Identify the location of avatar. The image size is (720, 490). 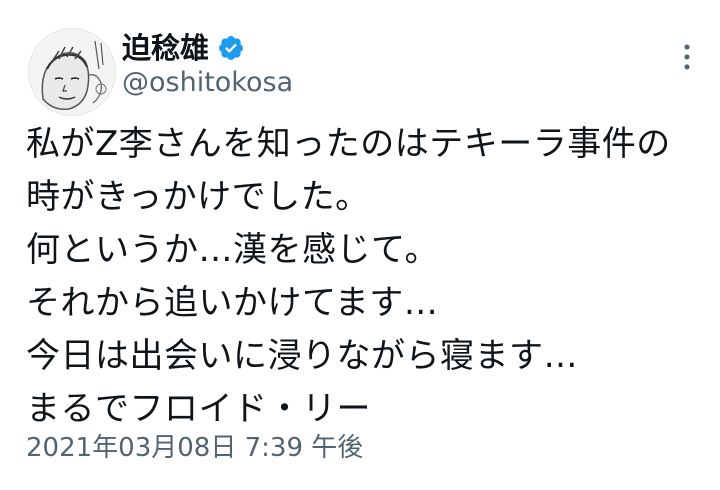
(72, 72).